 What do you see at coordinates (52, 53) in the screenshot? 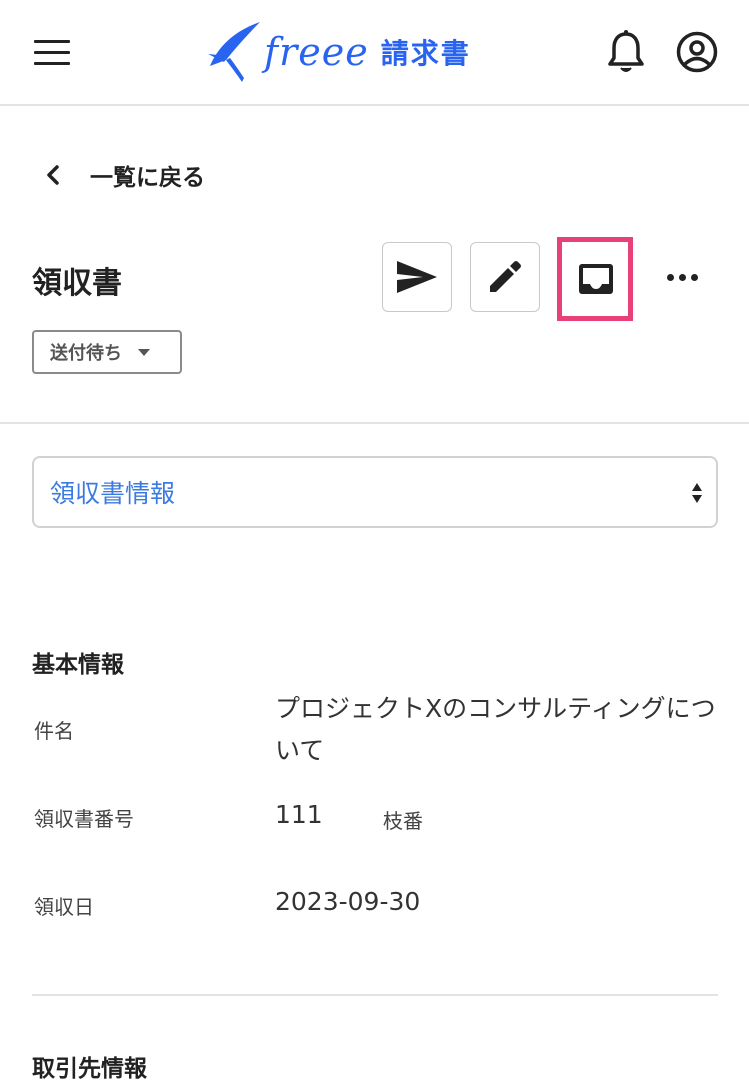
I see `hamburger-menu-icon` at bounding box center [52, 53].